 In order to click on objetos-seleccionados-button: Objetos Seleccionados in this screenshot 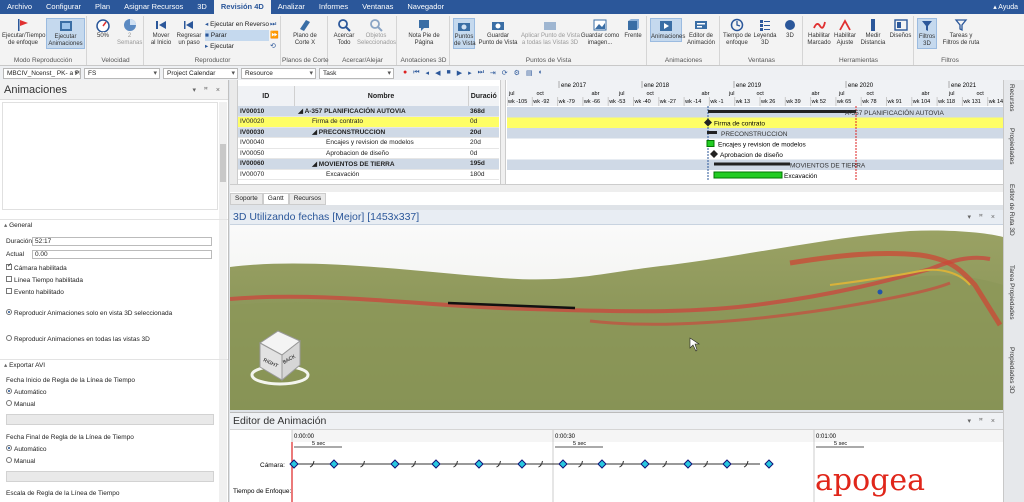, I will do `click(376, 32)`.